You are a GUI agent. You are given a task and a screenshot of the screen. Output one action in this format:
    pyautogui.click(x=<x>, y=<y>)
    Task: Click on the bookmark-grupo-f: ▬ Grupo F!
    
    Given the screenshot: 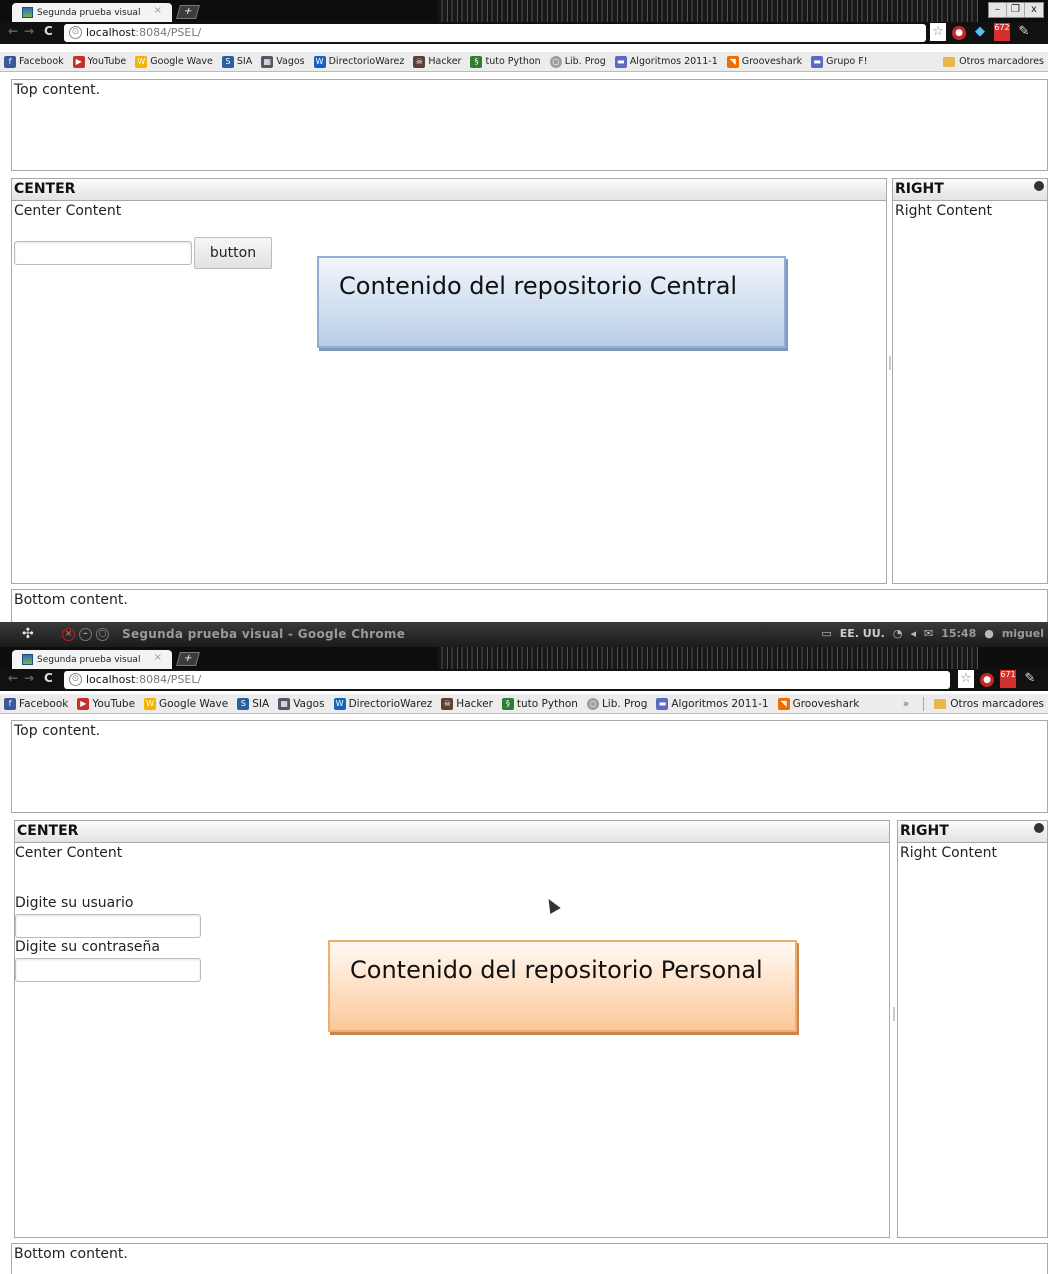 What is the action you would take?
    pyautogui.click(x=839, y=61)
    